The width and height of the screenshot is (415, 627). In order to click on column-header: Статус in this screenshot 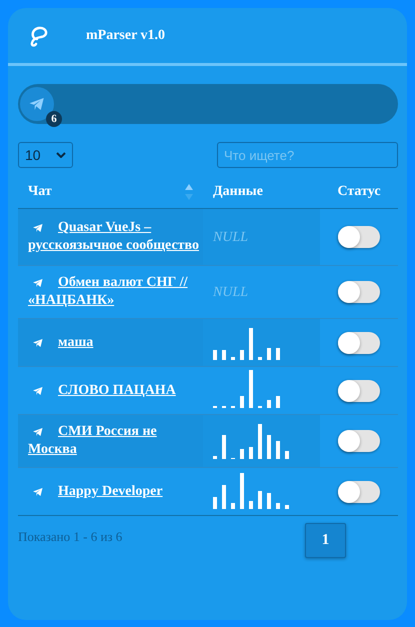, I will do `click(359, 191)`.